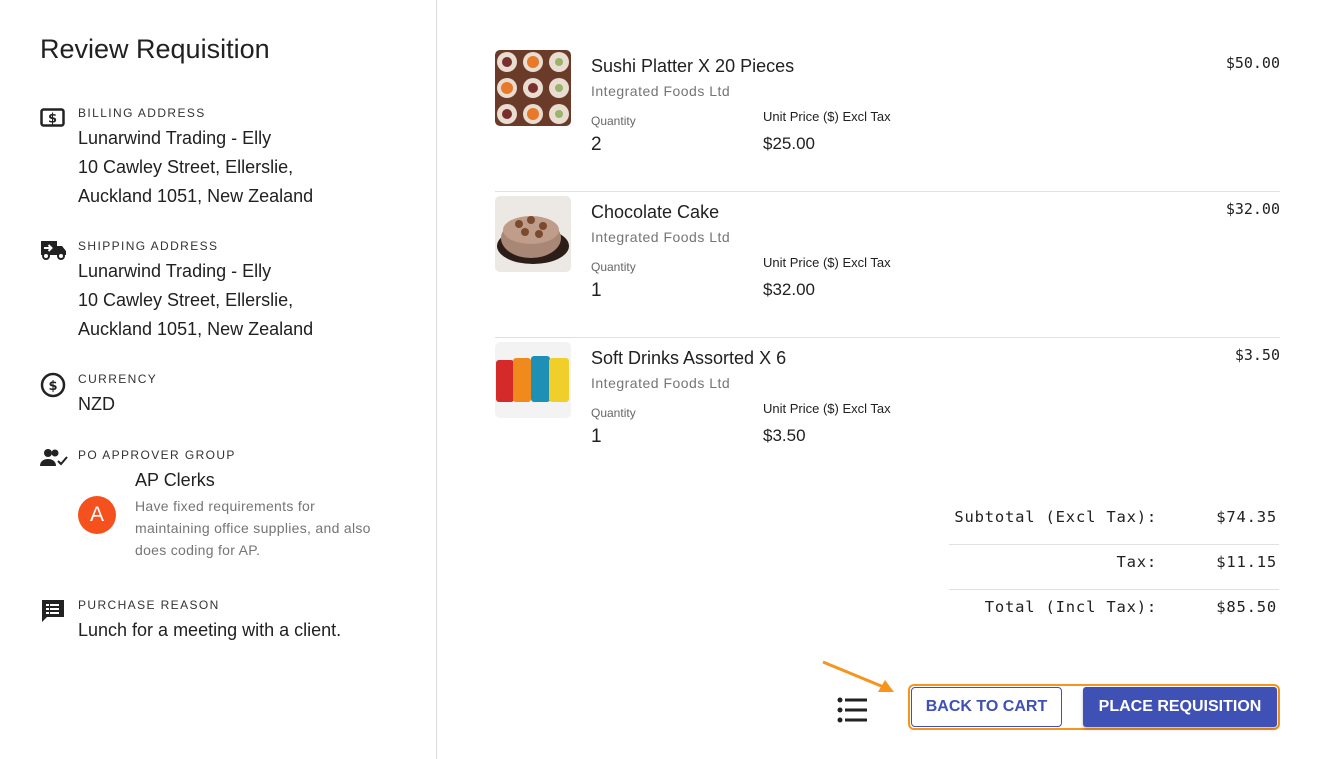 The height and width of the screenshot is (759, 1317). Describe the element at coordinates (196, 329) in the screenshot. I see `shipping-line-3: Auckland 1051, New Zealand` at that location.